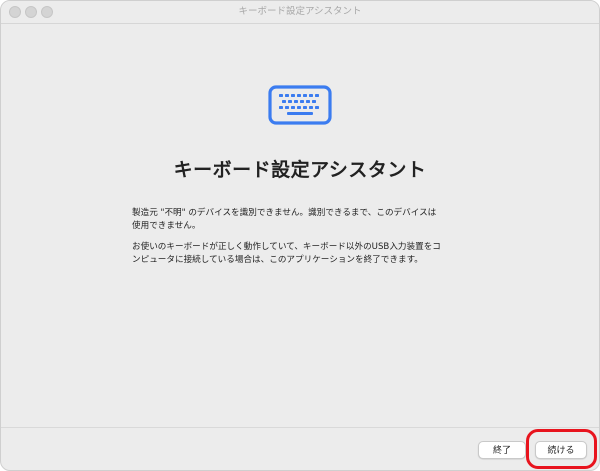  What do you see at coordinates (166, 226) in the screenshot?
I see `description-line: 使用できません。` at bounding box center [166, 226].